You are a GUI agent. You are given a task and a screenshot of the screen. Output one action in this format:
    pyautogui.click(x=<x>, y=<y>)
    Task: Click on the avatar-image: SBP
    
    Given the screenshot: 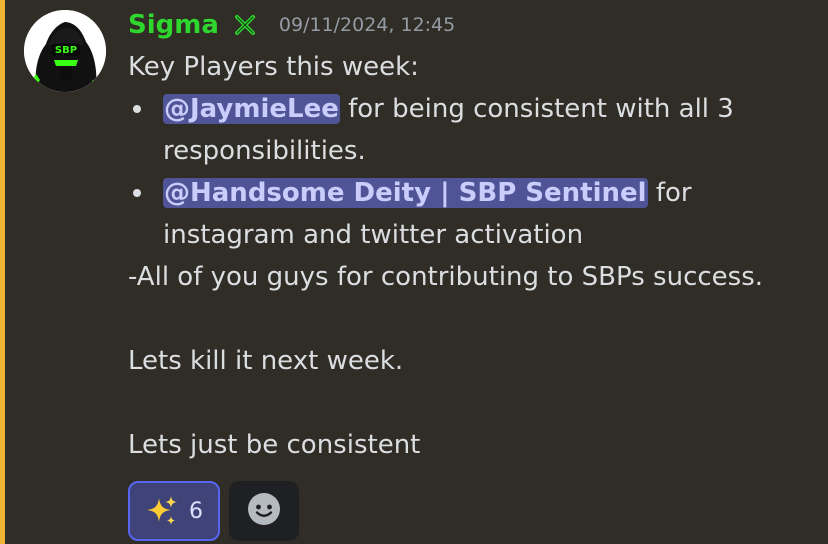 What is the action you would take?
    pyautogui.click(x=65, y=51)
    